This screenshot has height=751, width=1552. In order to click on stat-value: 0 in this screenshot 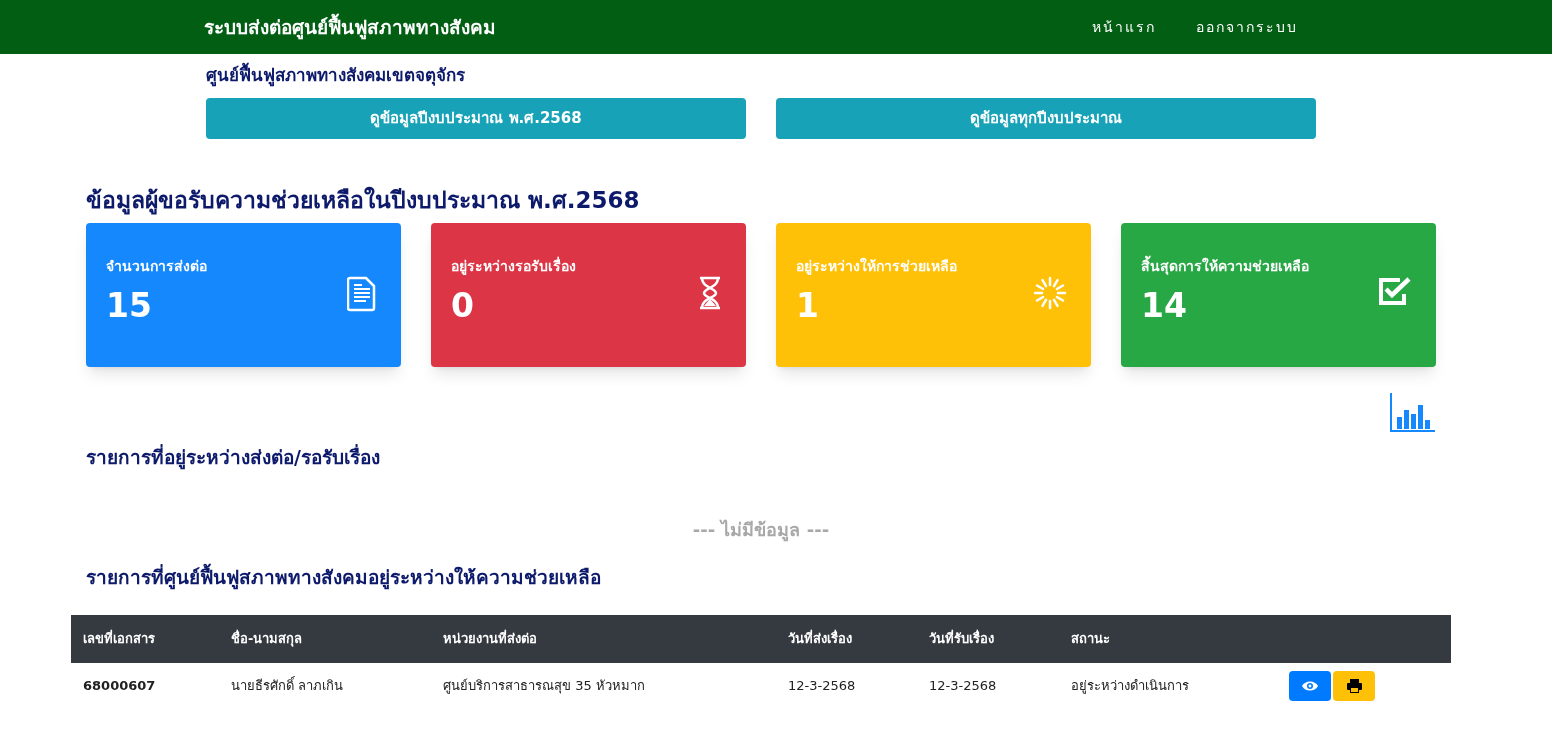, I will do `click(463, 306)`.